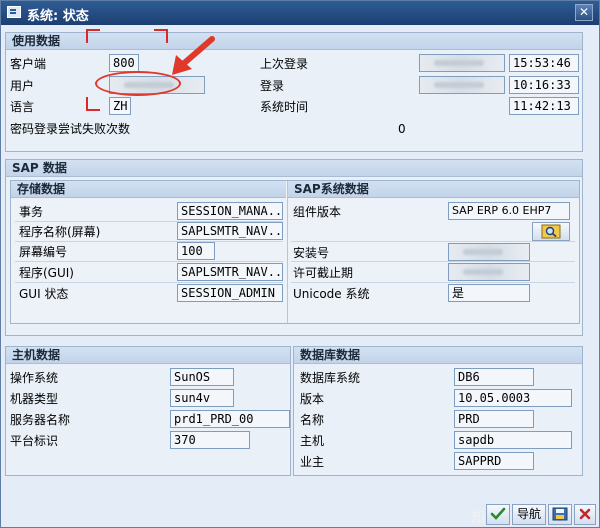 Image resolution: width=600 pixels, height=528 pixels. What do you see at coordinates (93, 104) in the screenshot?
I see `annotation-corner-bl` at bounding box center [93, 104].